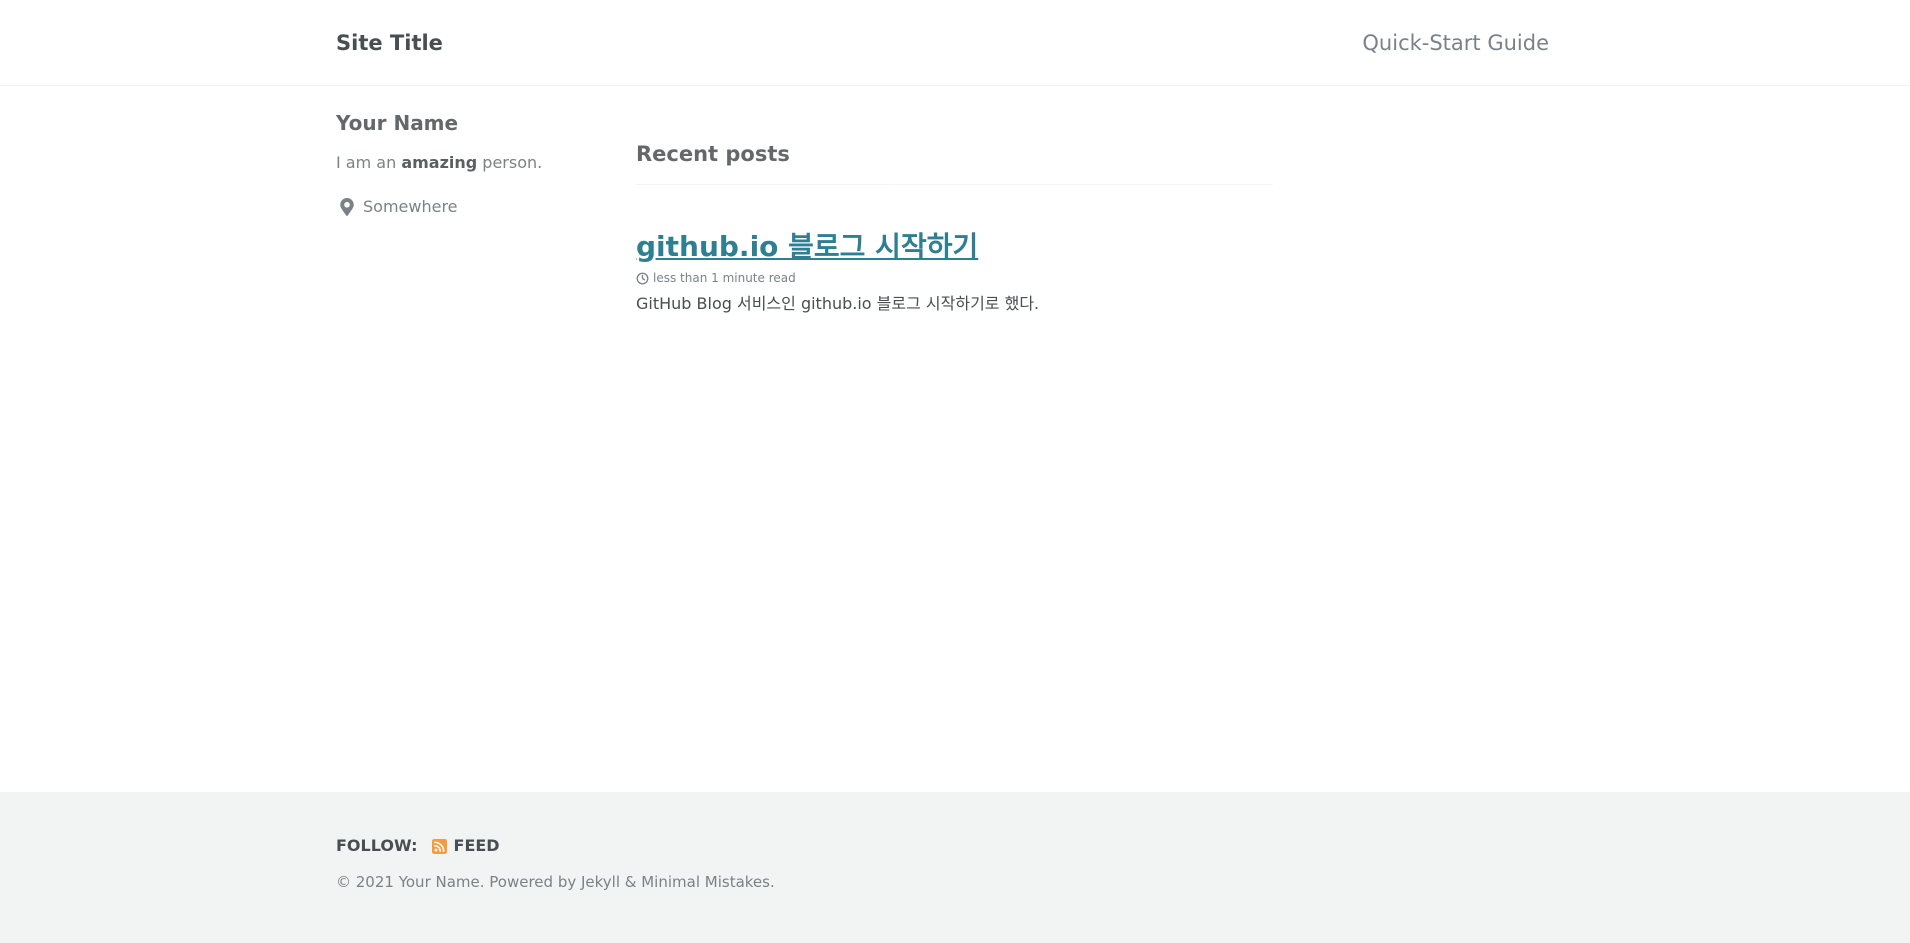  What do you see at coordinates (955, 43) in the screenshot?
I see `masthead: Site Title Quick-Start Guide` at bounding box center [955, 43].